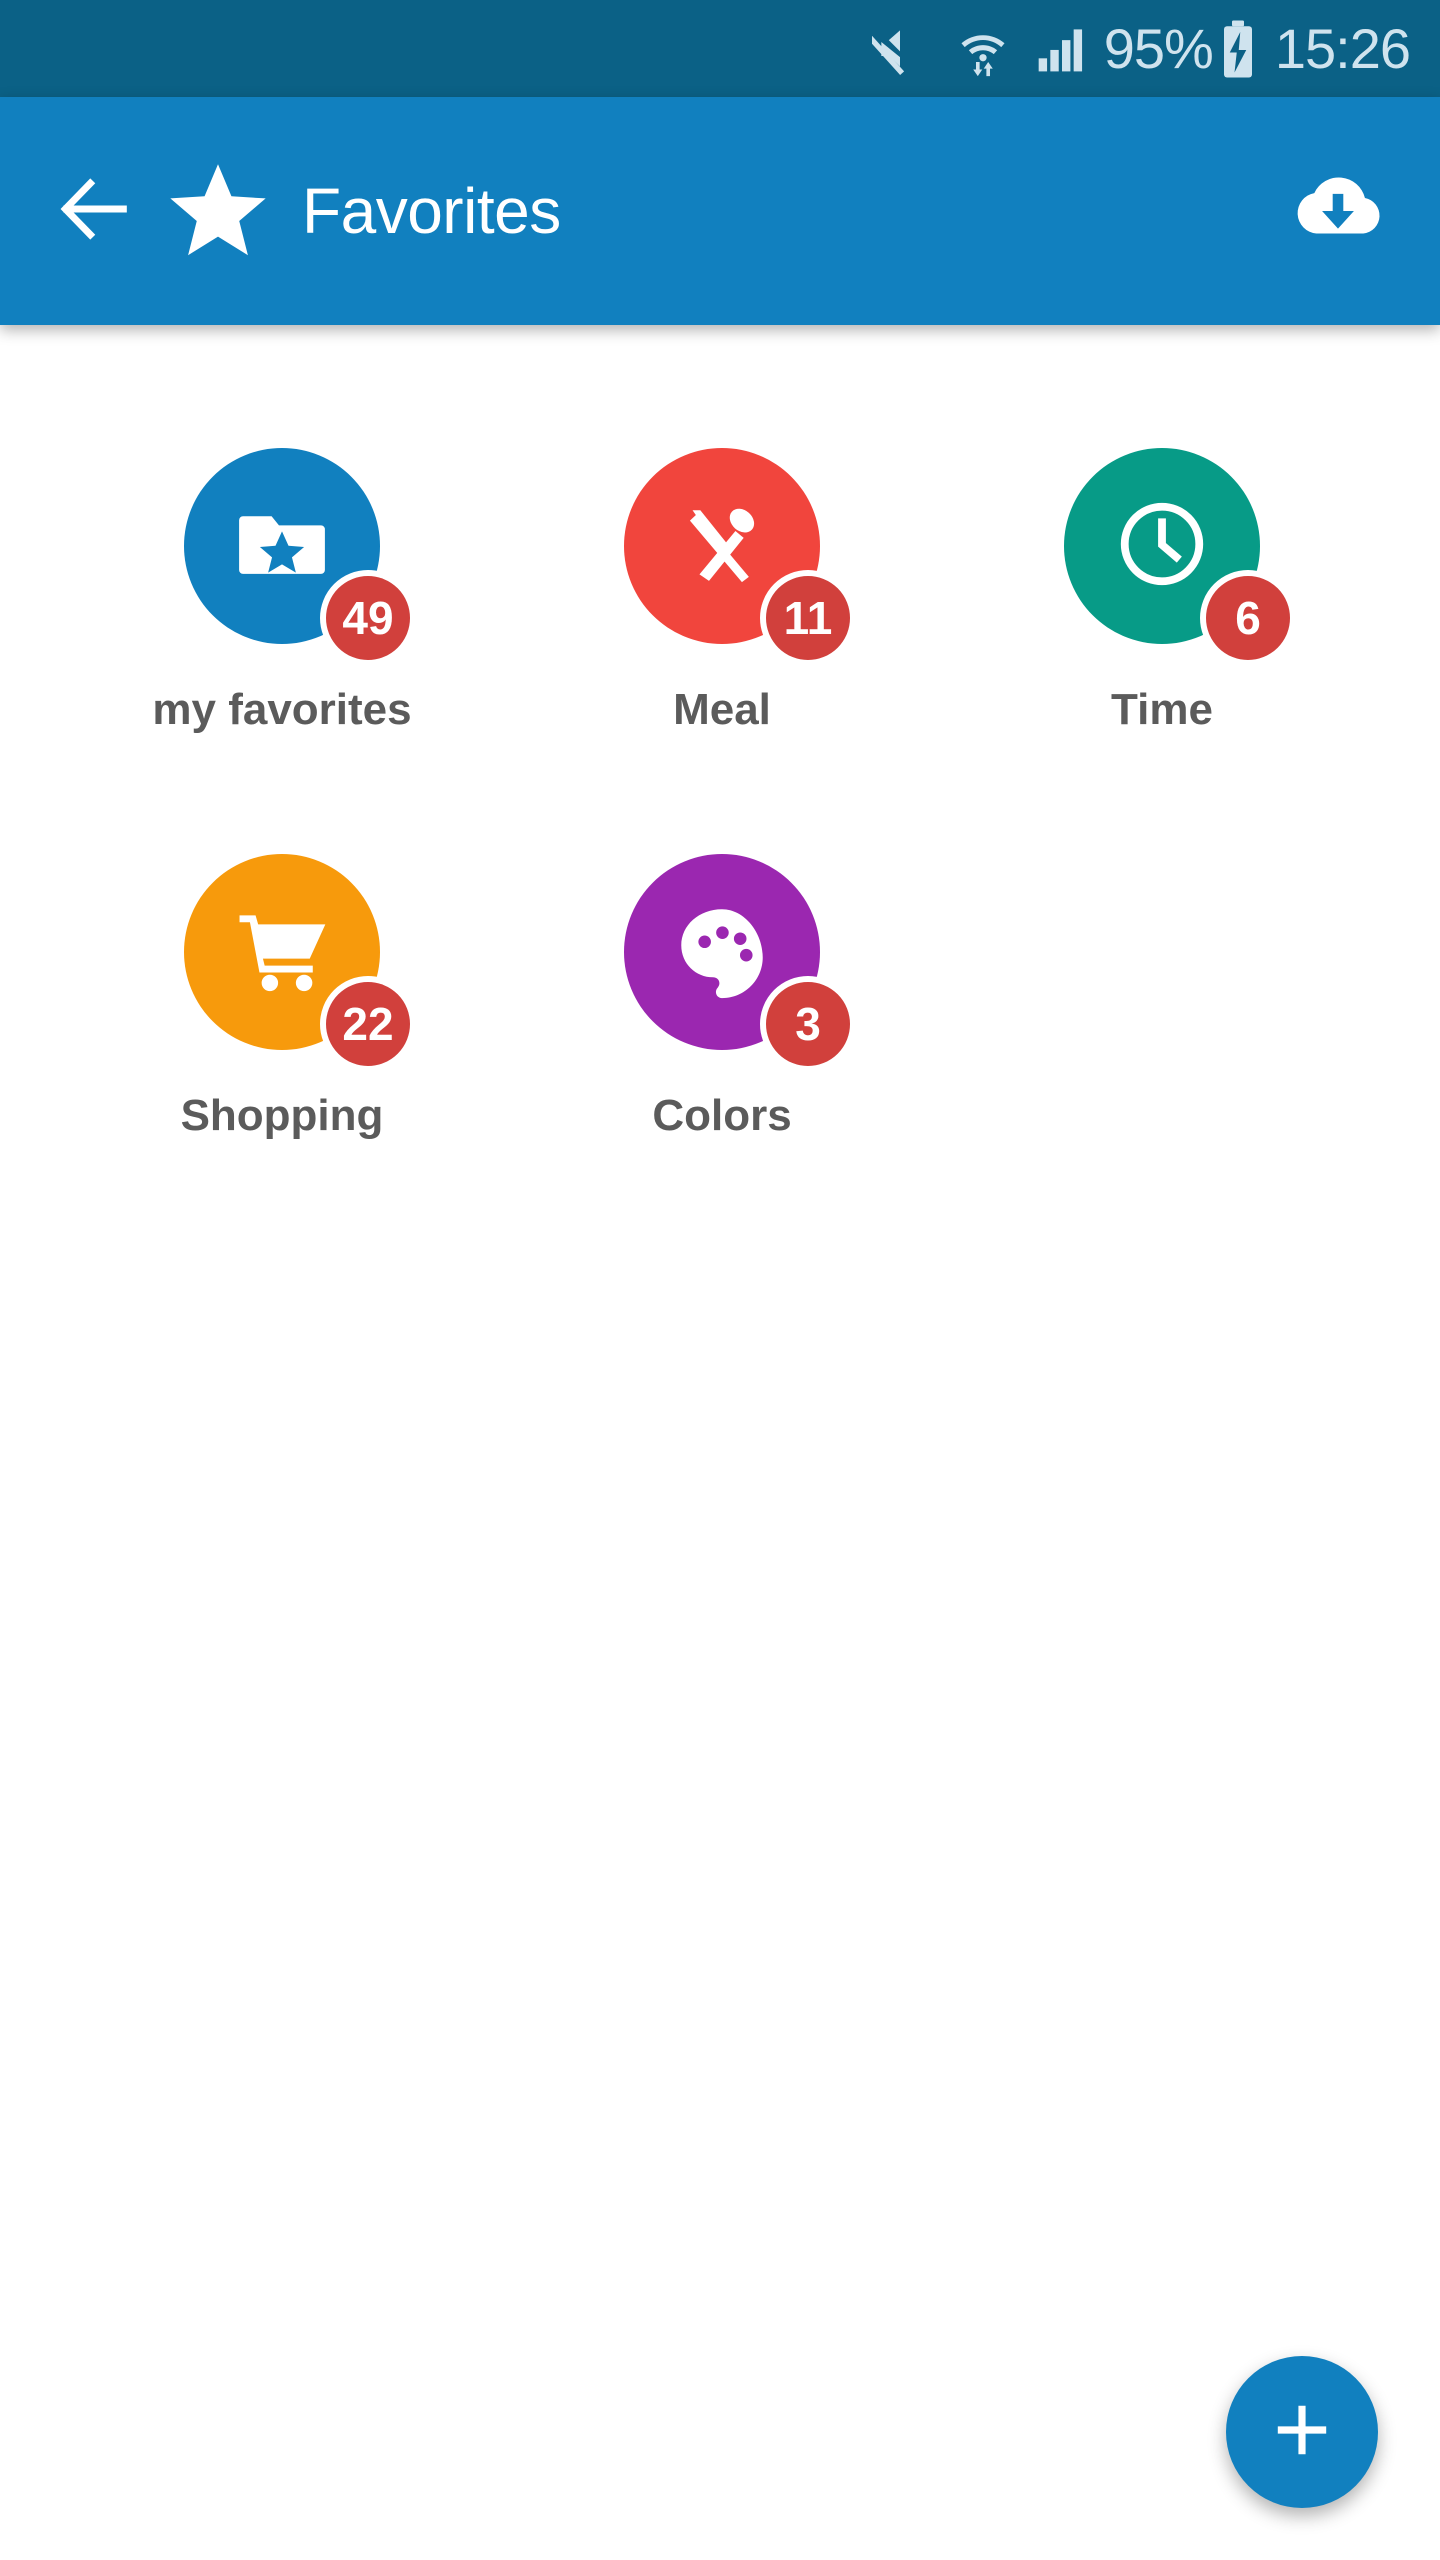 The image size is (1440, 2560). I want to click on mute-icon, so click(899, 49).